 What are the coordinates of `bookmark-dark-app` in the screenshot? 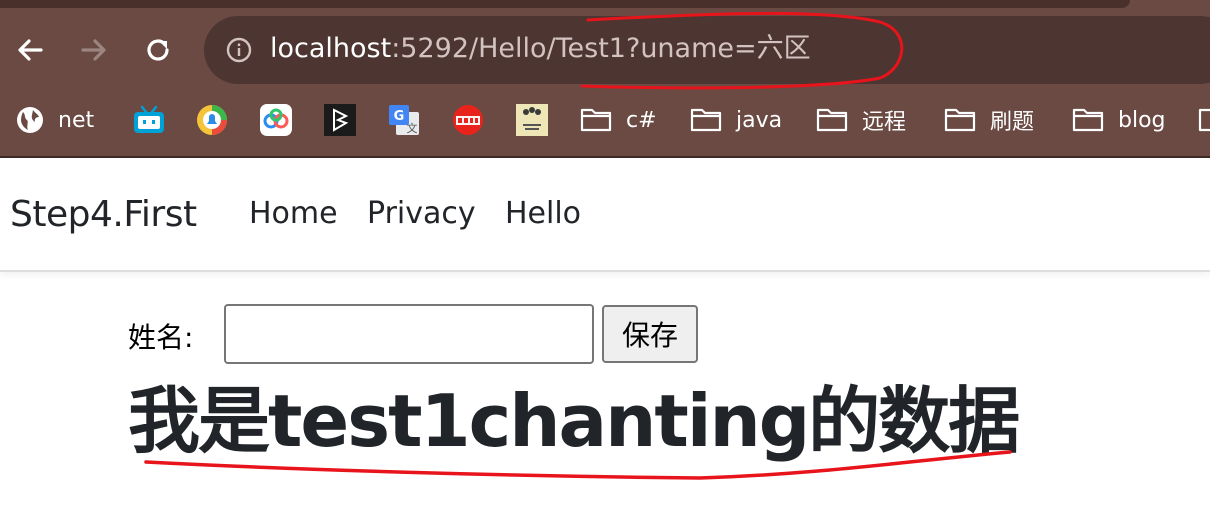 It's located at (340, 120).